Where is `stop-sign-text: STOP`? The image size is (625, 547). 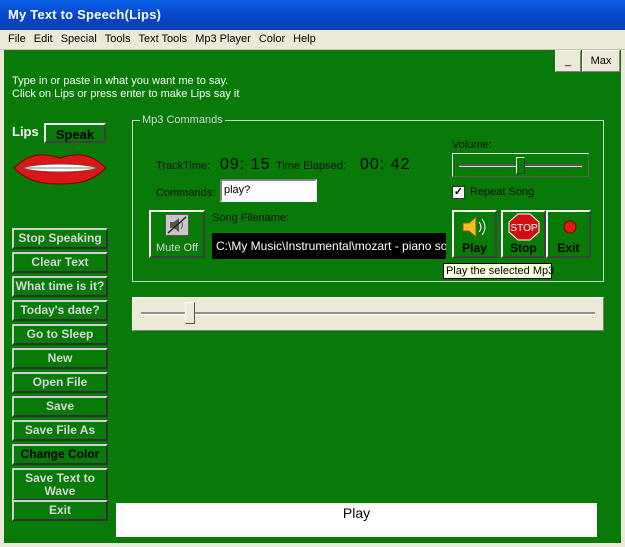 stop-sign-text: STOP is located at coordinates (523, 228).